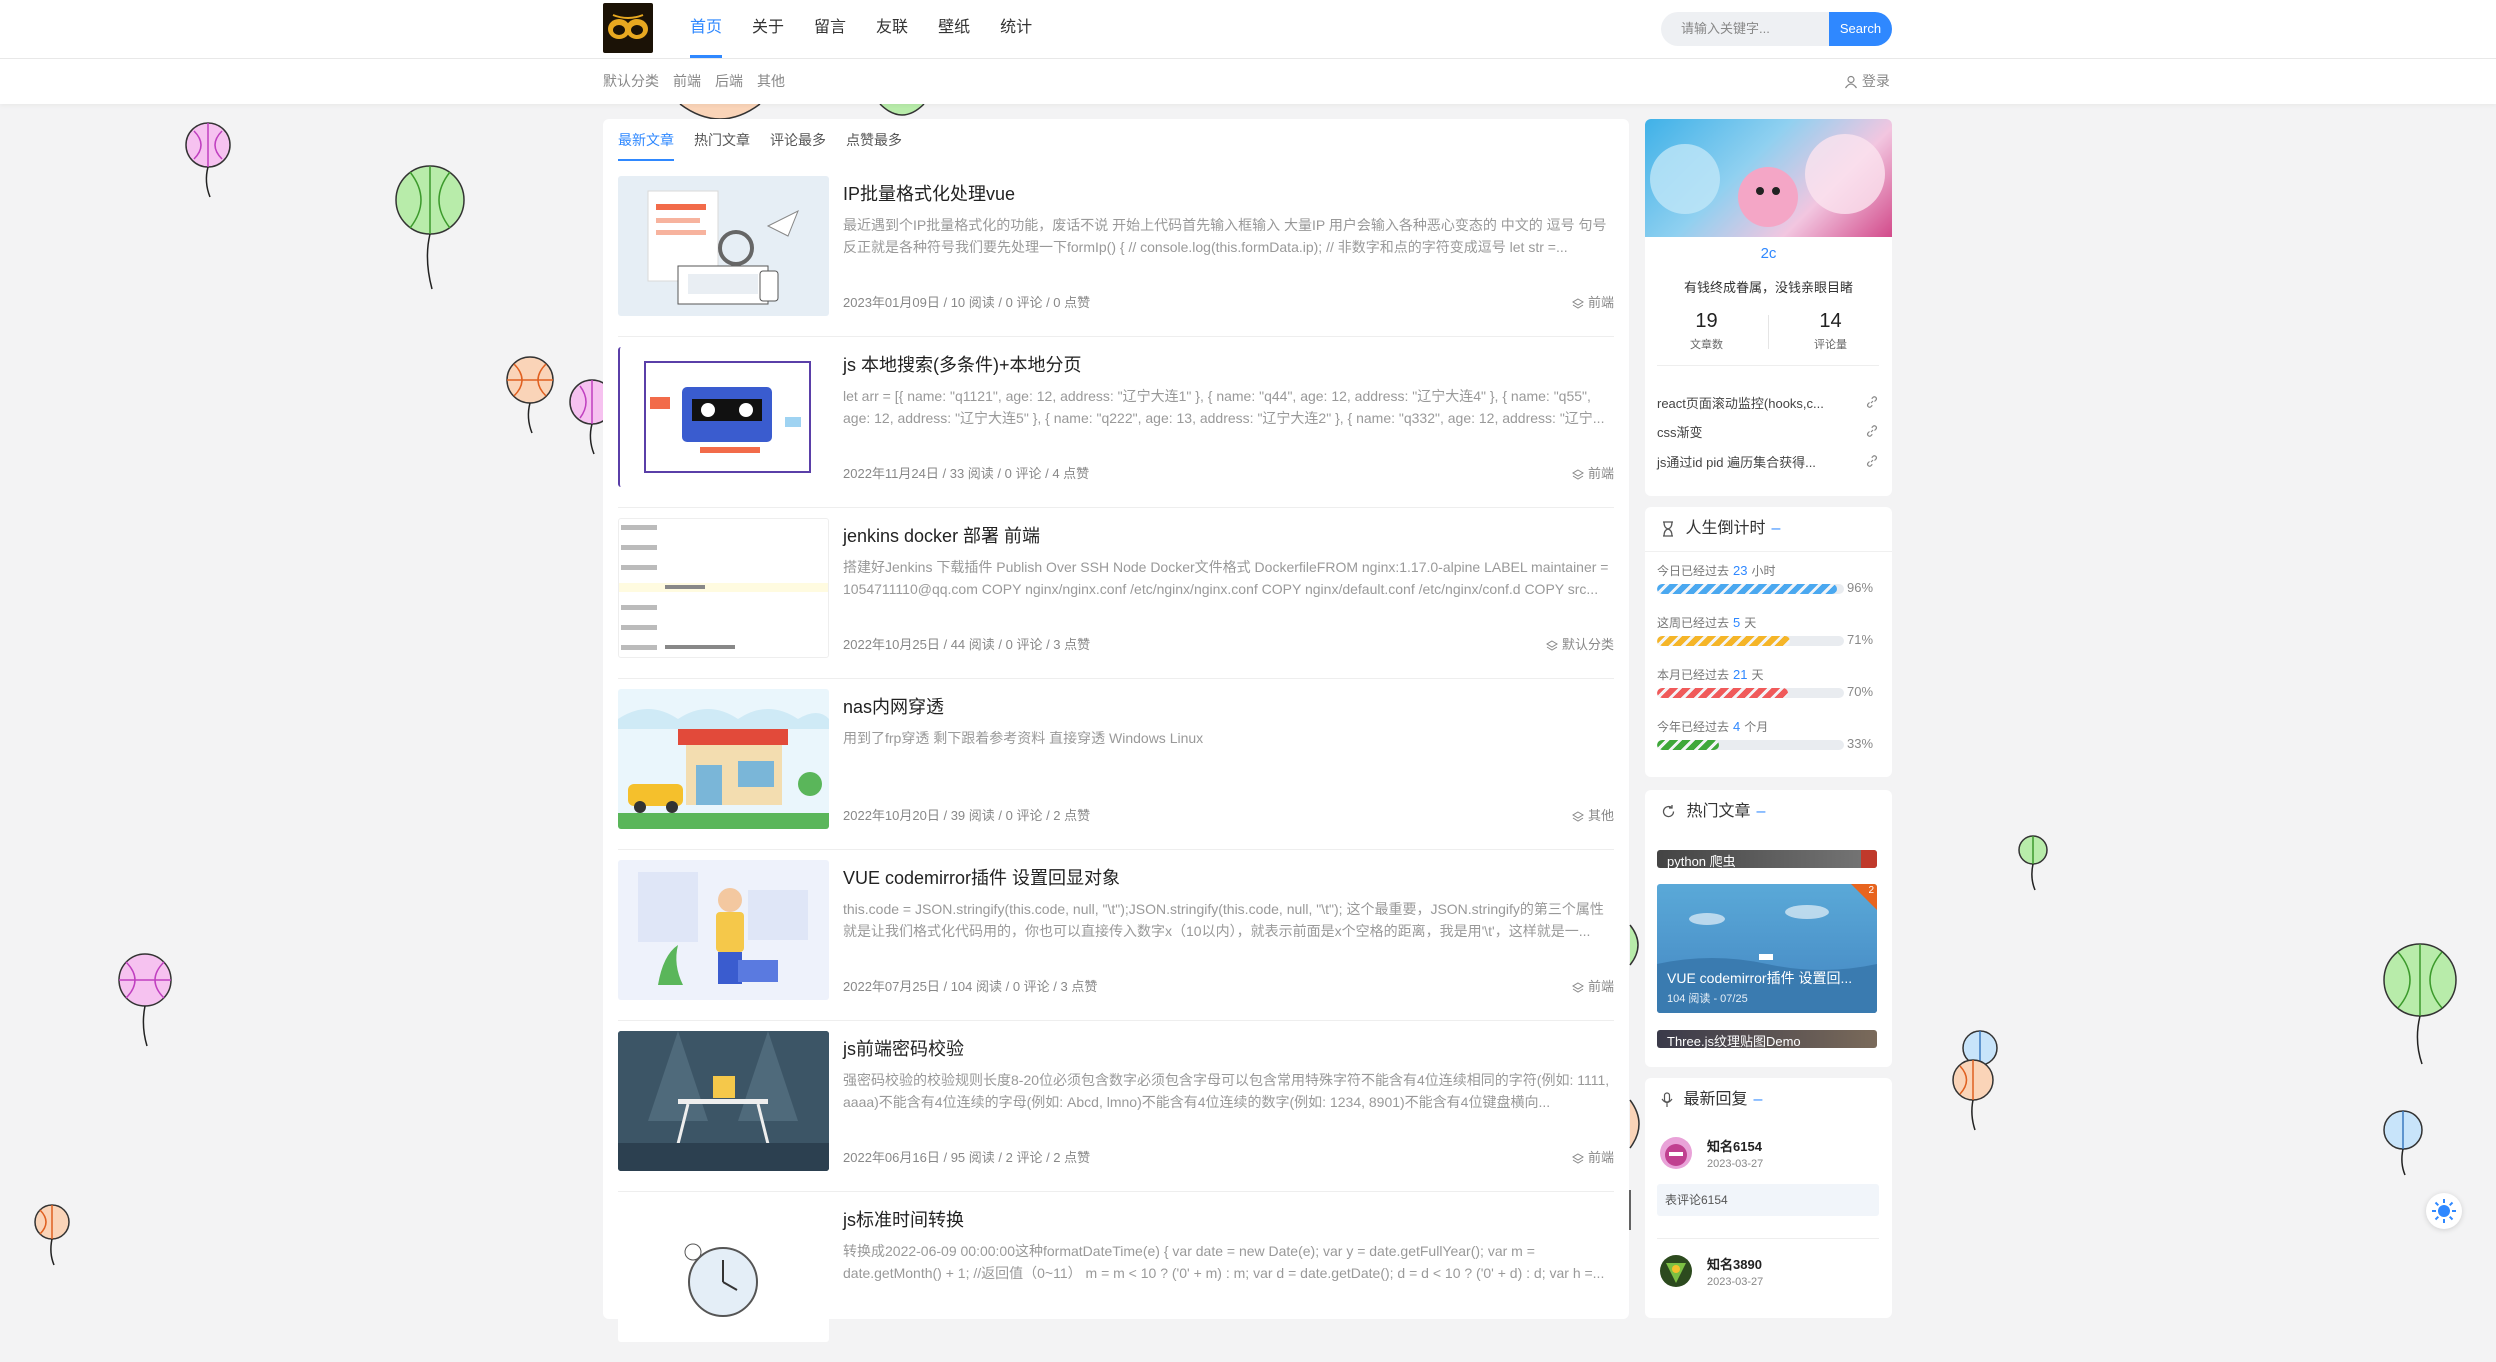  What do you see at coordinates (1867, 81) in the screenshot?
I see `login-link: 登录` at bounding box center [1867, 81].